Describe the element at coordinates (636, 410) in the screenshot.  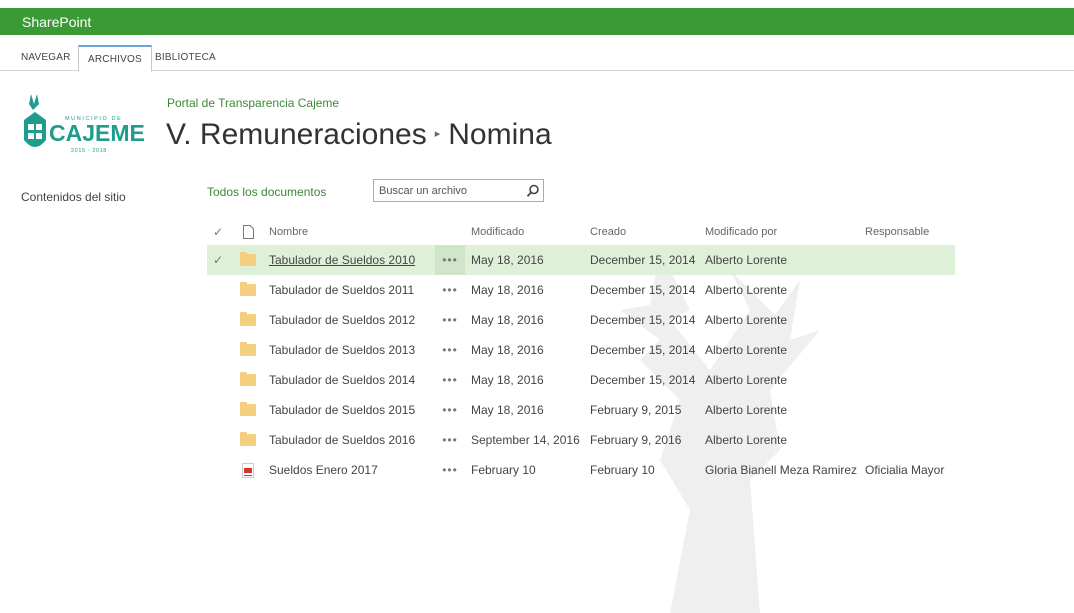
I see `row-created: February 9, 2015` at that location.